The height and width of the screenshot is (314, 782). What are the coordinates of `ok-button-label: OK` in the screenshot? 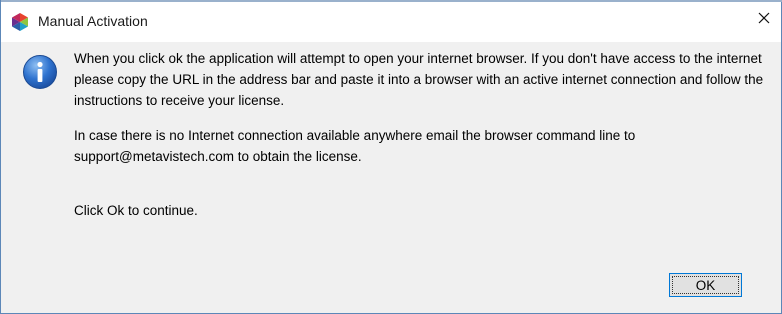 It's located at (705, 285).